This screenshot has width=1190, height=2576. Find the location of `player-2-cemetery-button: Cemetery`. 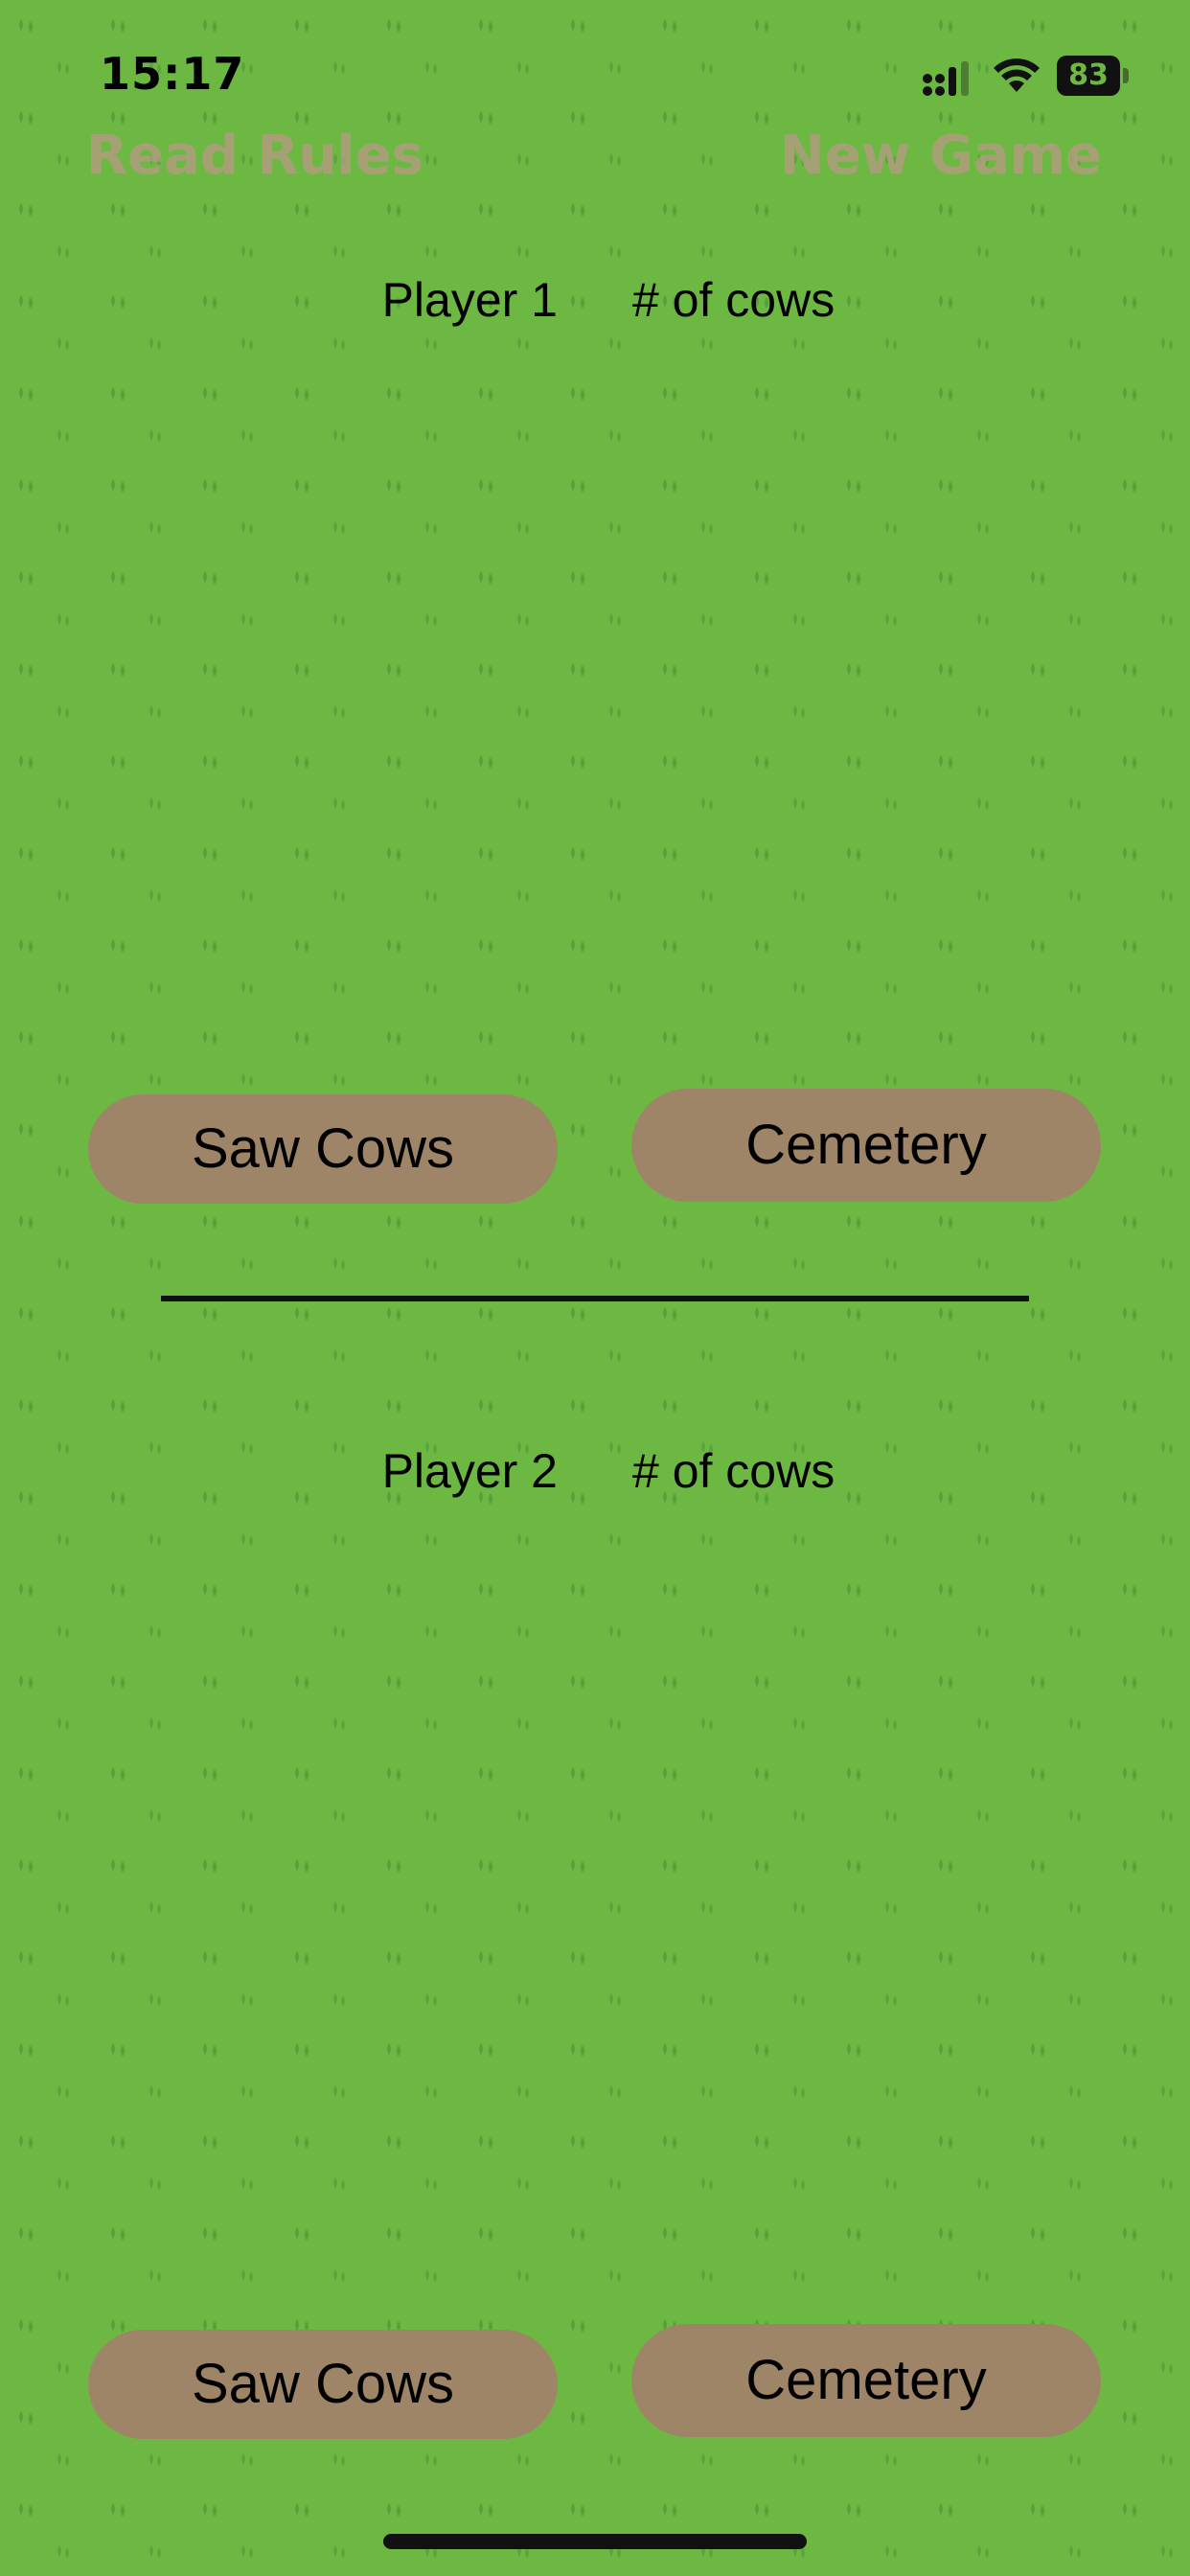

player-2-cemetery-button: Cemetery is located at coordinates (866, 2380).